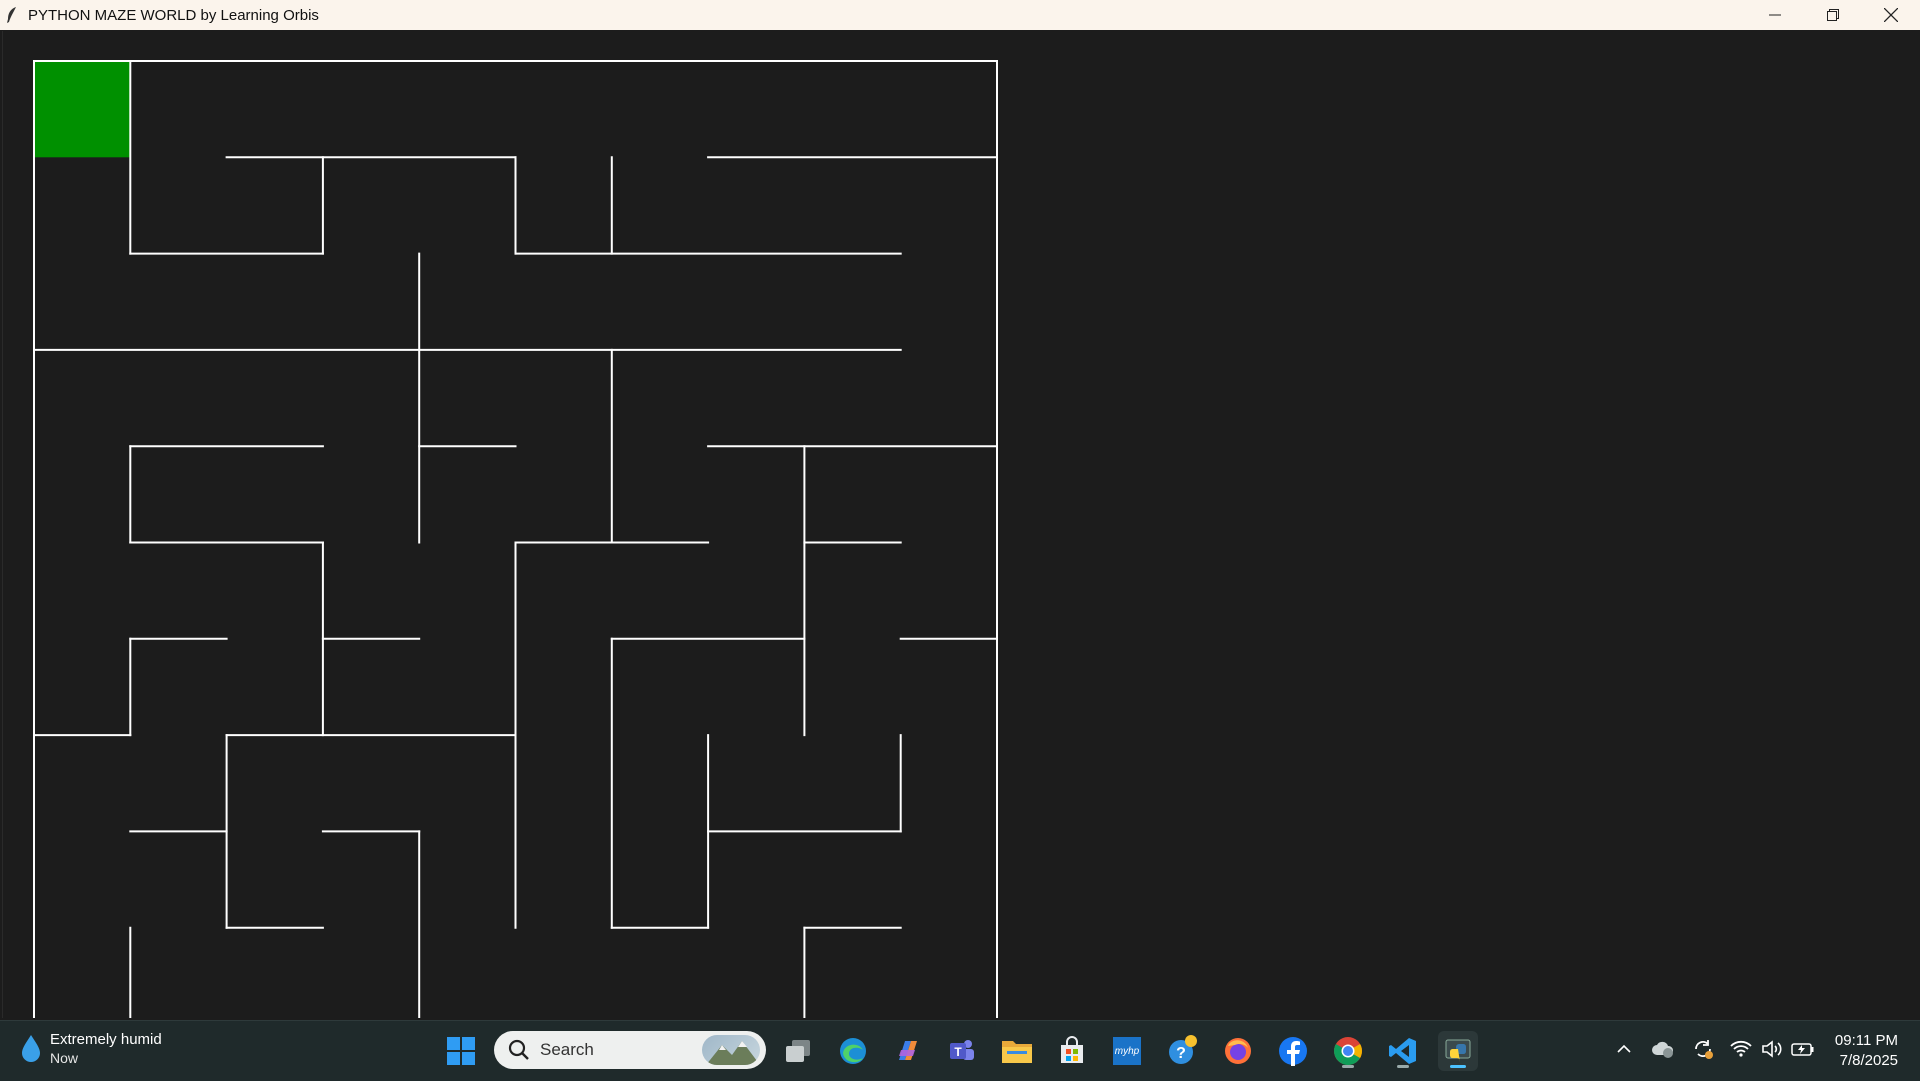 The height and width of the screenshot is (1081, 1920). I want to click on copilot-icon, so click(908, 1050).